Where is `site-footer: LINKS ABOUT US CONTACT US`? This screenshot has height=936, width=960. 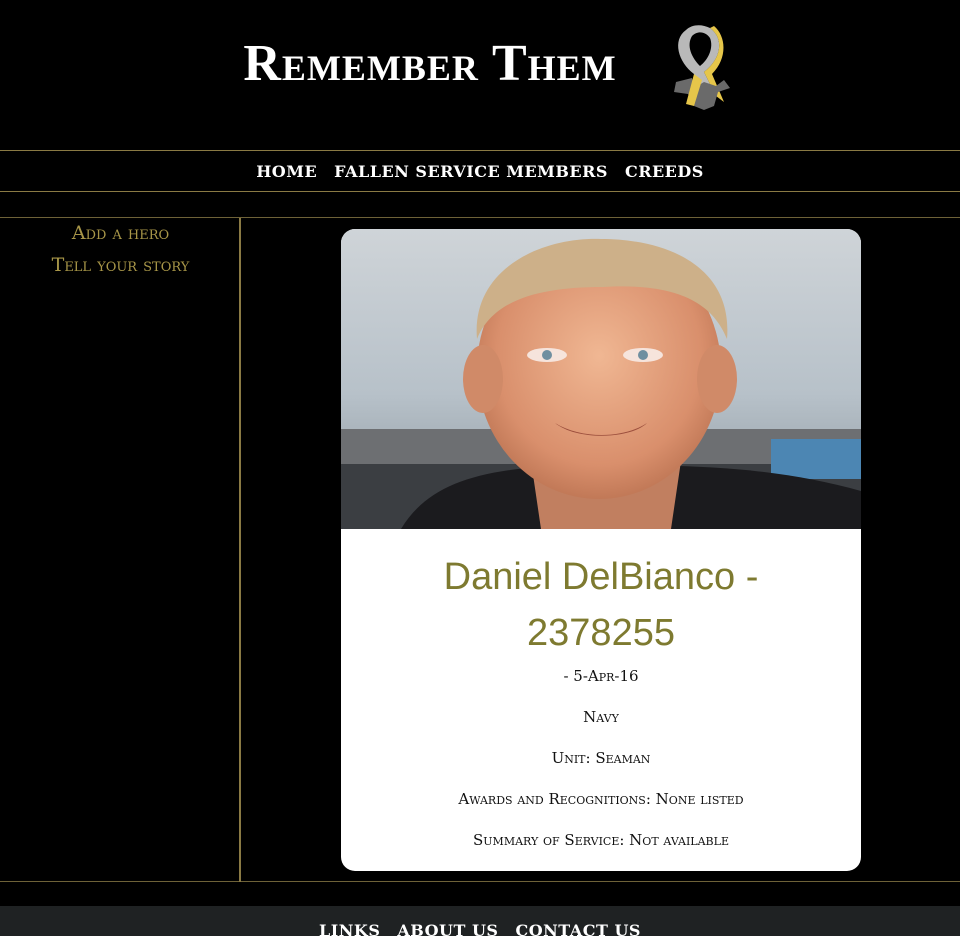 site-footer: LINKS ABOUT US CONTACT US is located at coordinates (480, 921).